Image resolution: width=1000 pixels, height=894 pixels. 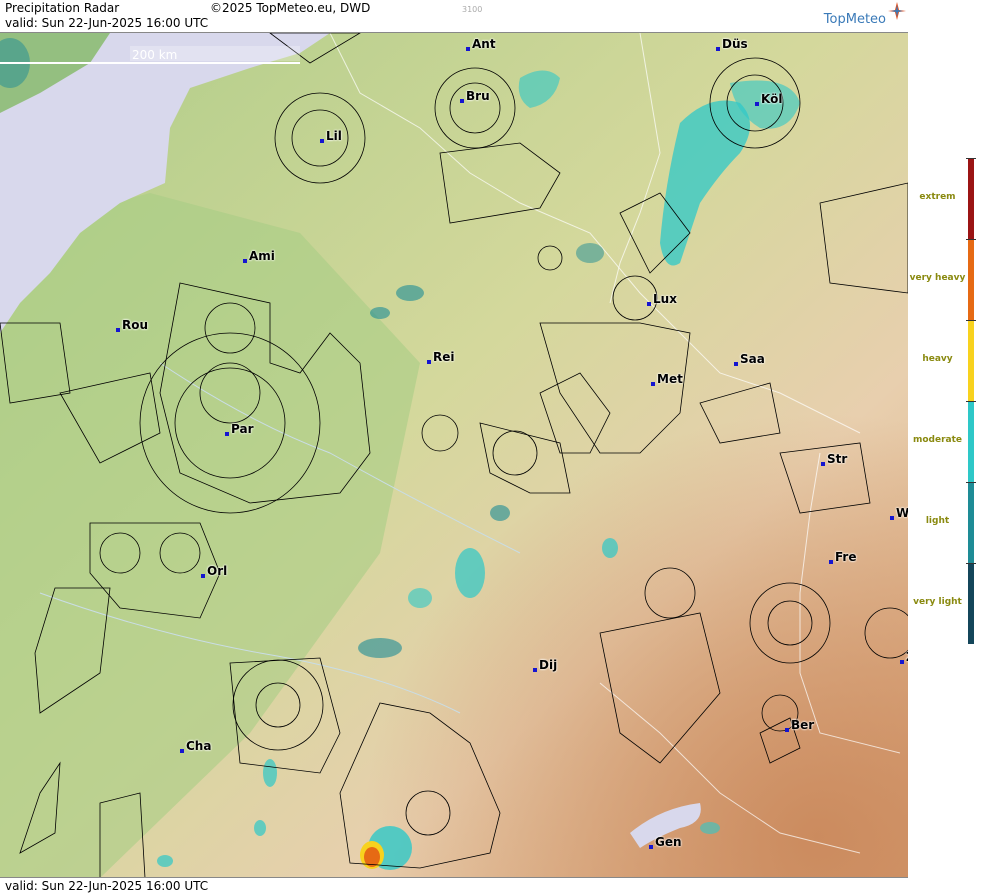 I want to click on city-label: Str, so click(x=837, y=459).